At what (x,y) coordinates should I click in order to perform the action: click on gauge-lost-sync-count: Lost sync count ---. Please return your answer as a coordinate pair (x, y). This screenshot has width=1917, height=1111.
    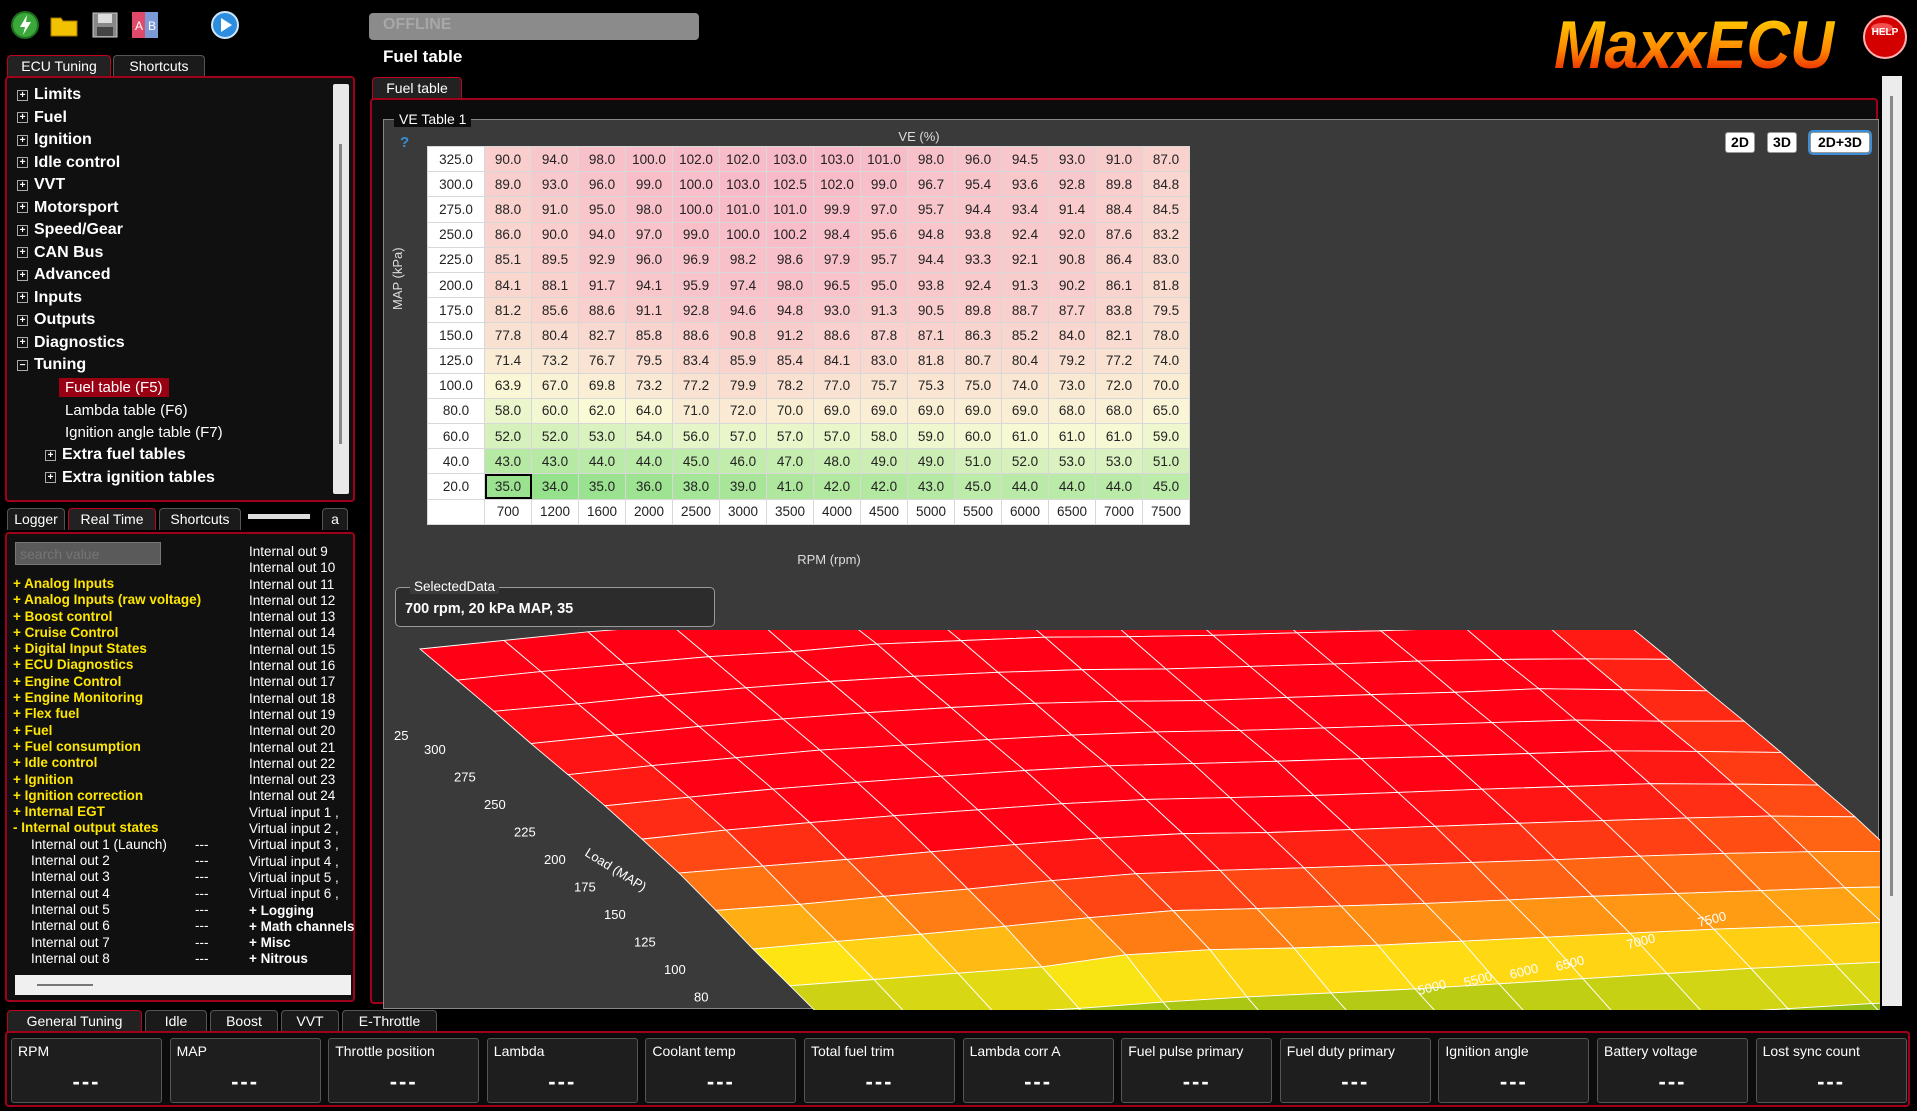
    Looking at the image, I should click on (1831, 1070).